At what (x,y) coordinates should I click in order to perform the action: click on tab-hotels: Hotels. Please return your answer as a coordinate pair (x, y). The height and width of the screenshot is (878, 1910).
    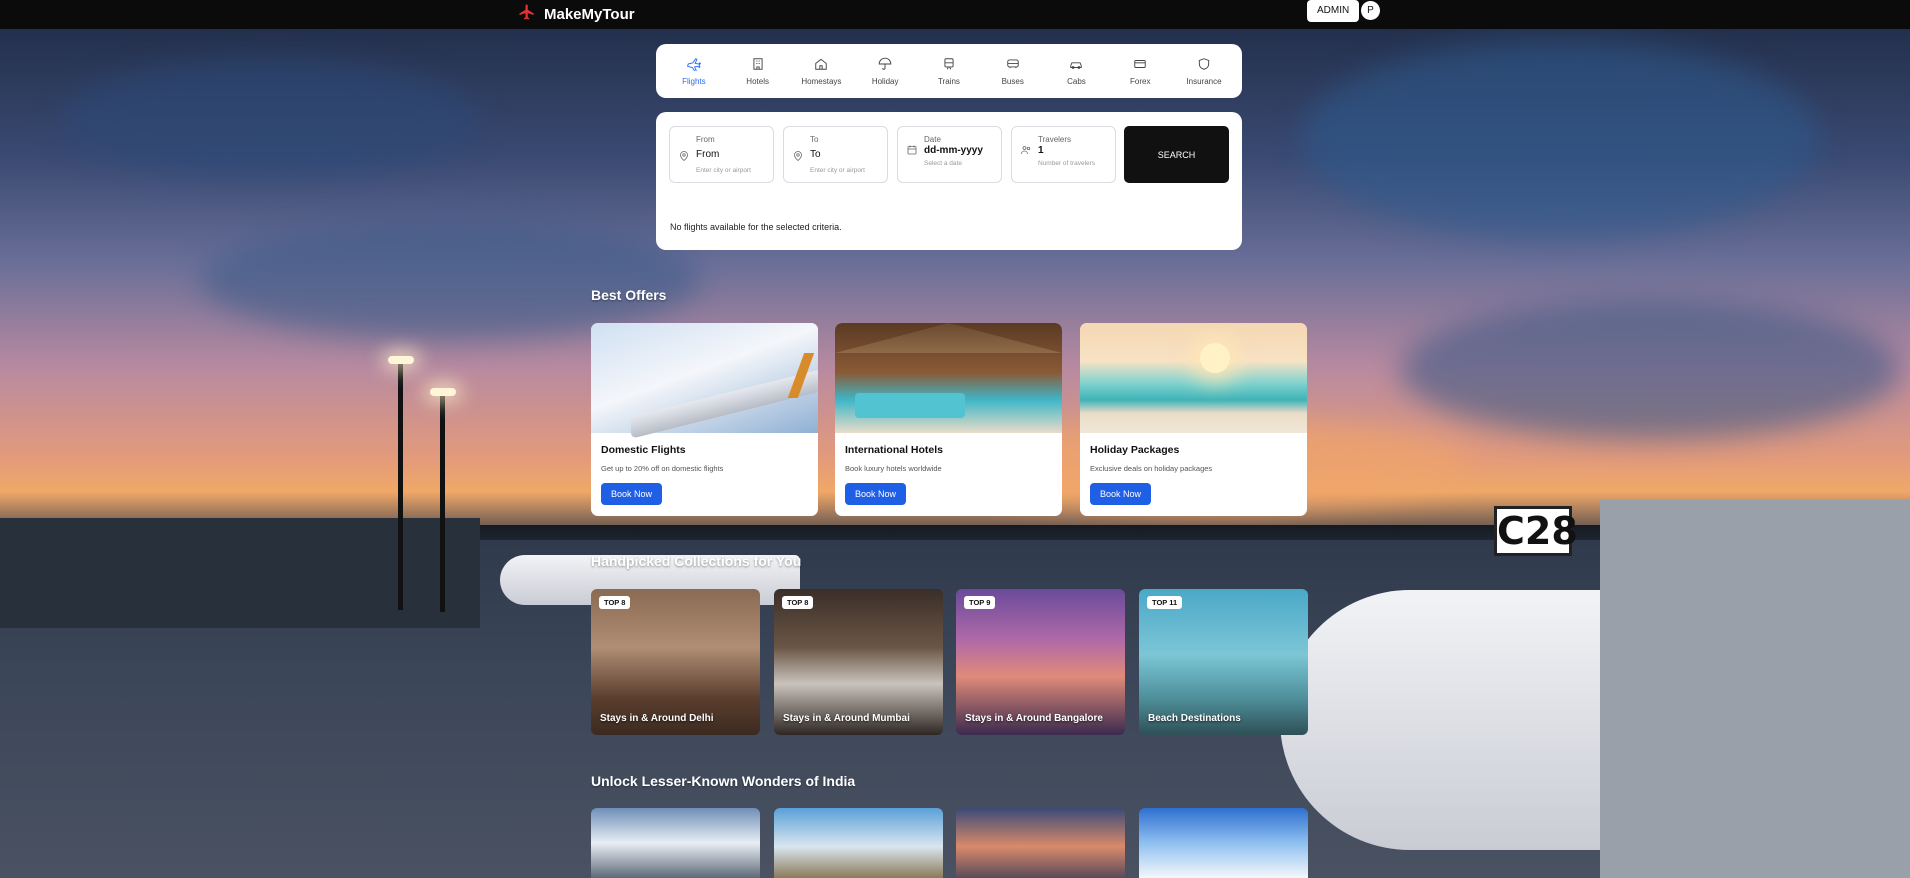
    Looking at the image, I should click on (758, 71).